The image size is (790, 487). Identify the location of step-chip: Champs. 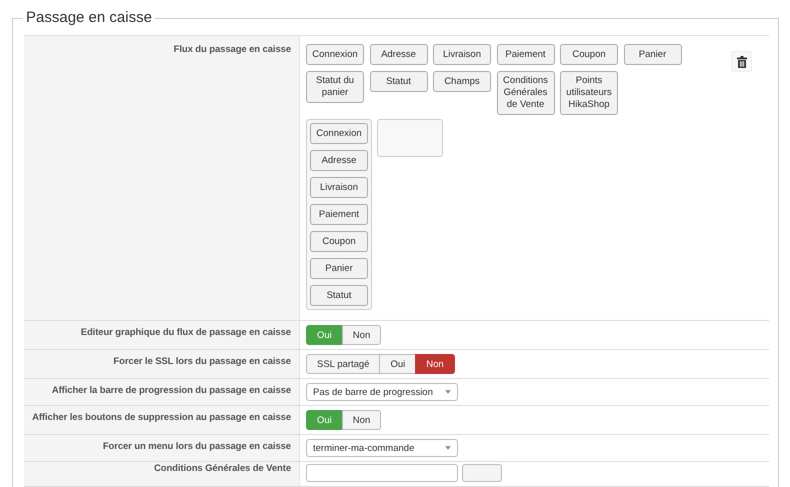
(462, 81).